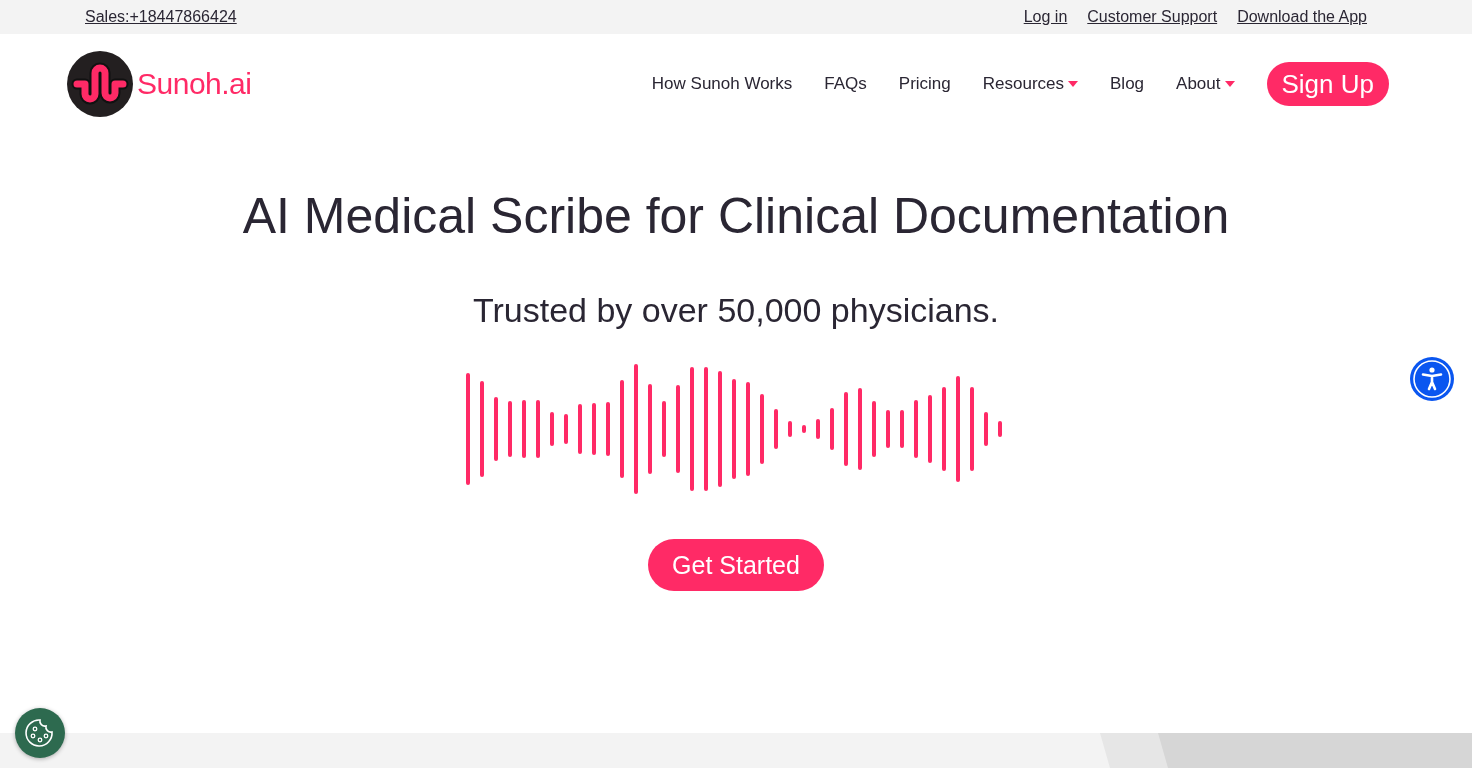 This screenshot has width=1472, height=768. What do you see at coordinates (736, 216) in the screenshot?
I see `hero-title: AI Medical Scribe for Clinical Documentation` at bounding box center [736, 216].